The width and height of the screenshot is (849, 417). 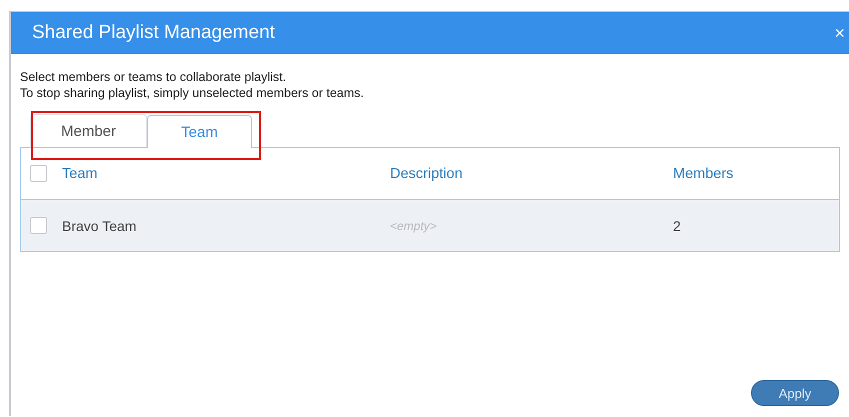 What do you see at coordinates (199, 131) in the screenshot?
I see `tab: Team` at bounding box center [199, 131].